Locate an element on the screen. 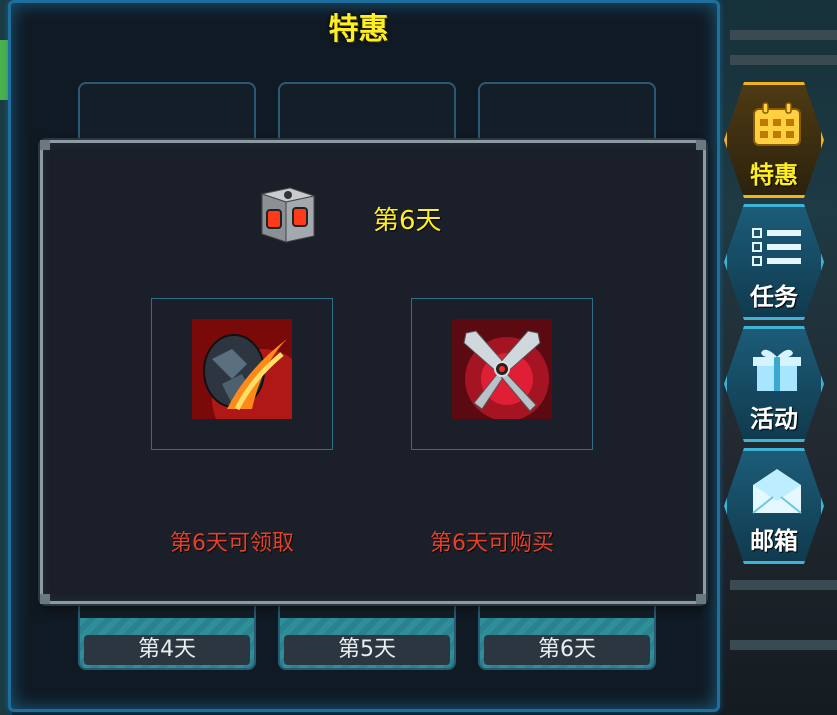  card-day-label: 第5天 is located at coordinates (367, 650).